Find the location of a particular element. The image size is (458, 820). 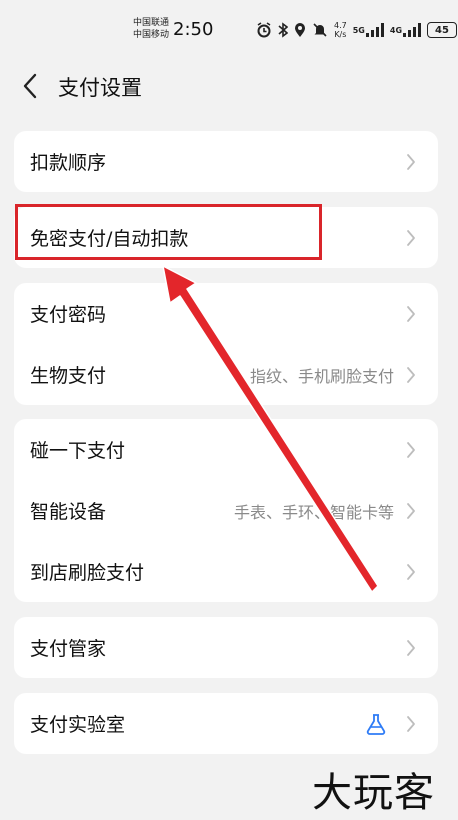

mute-icon is located at coordinates (320, 30).